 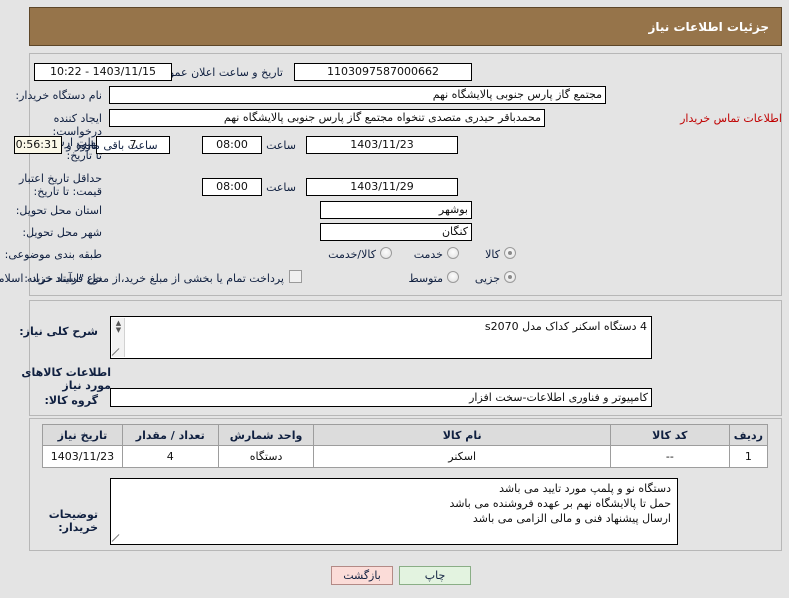 I want to click on description-textarea: ▲ ▼ 4 دستگاه اسکنر کداک مدل s2070, so click(x=382, y=337).